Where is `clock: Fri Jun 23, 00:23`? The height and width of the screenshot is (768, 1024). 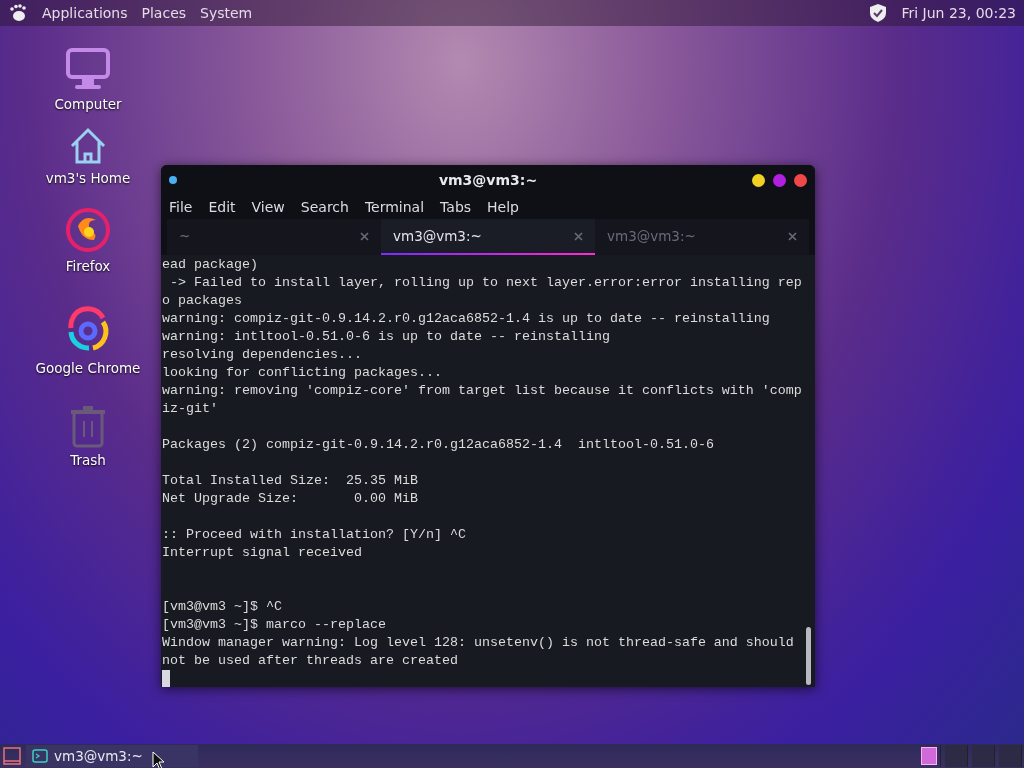
clock: Fri Jun 23, 00:23 is located at coordinates (958, 13).